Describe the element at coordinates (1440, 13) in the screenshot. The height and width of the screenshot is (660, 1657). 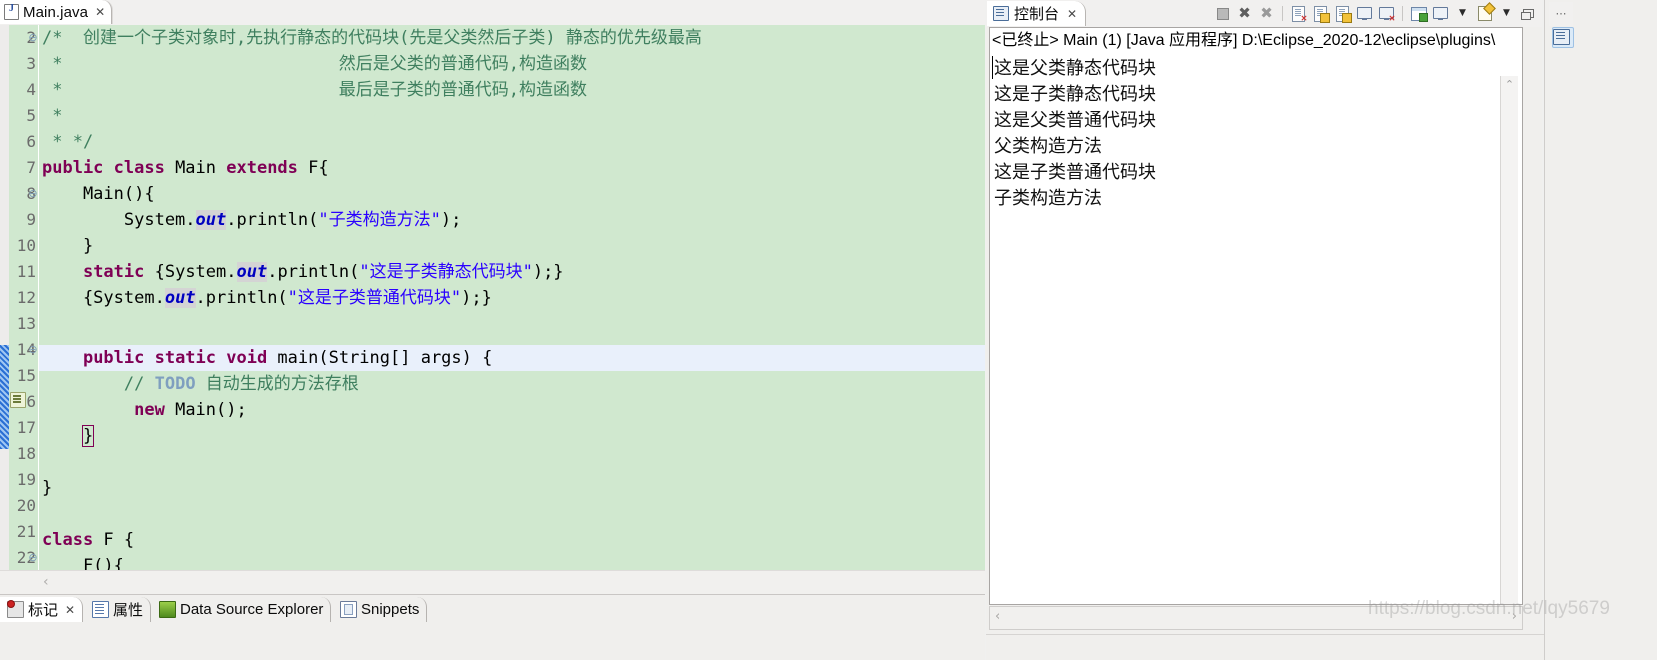
I see `display-selected-console-button` at that location.